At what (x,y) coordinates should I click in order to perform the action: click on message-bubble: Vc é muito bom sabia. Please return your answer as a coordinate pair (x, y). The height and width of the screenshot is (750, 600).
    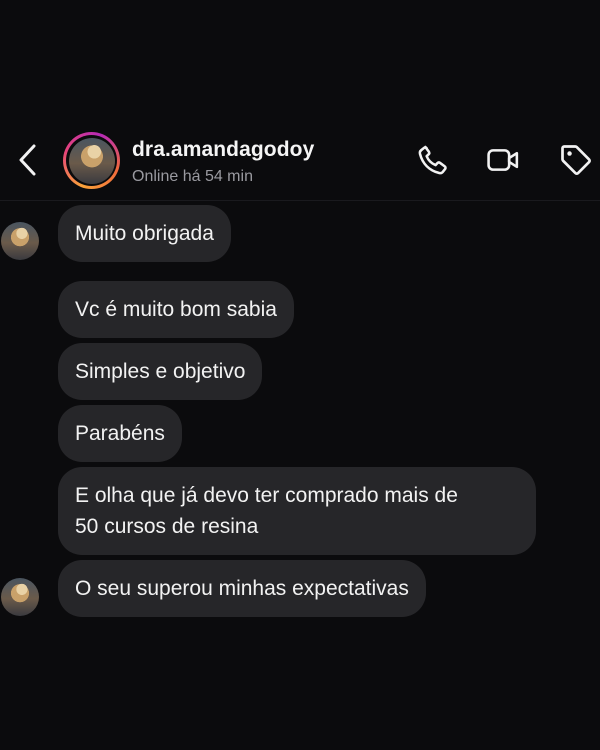
    Looking at the image, I should click on (176, 309).